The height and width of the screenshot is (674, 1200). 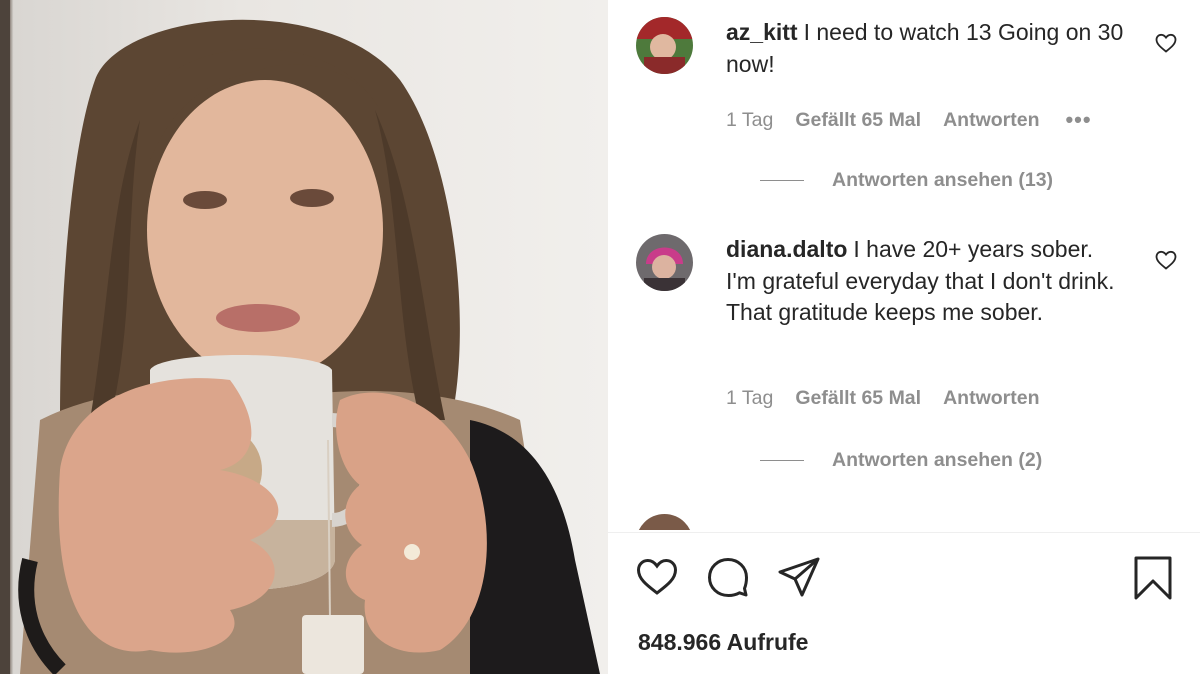 What do you see at coordinates (1153, 577) in the screenshot?
I see `bookmark-icon` at bounding box center [1153, 577].